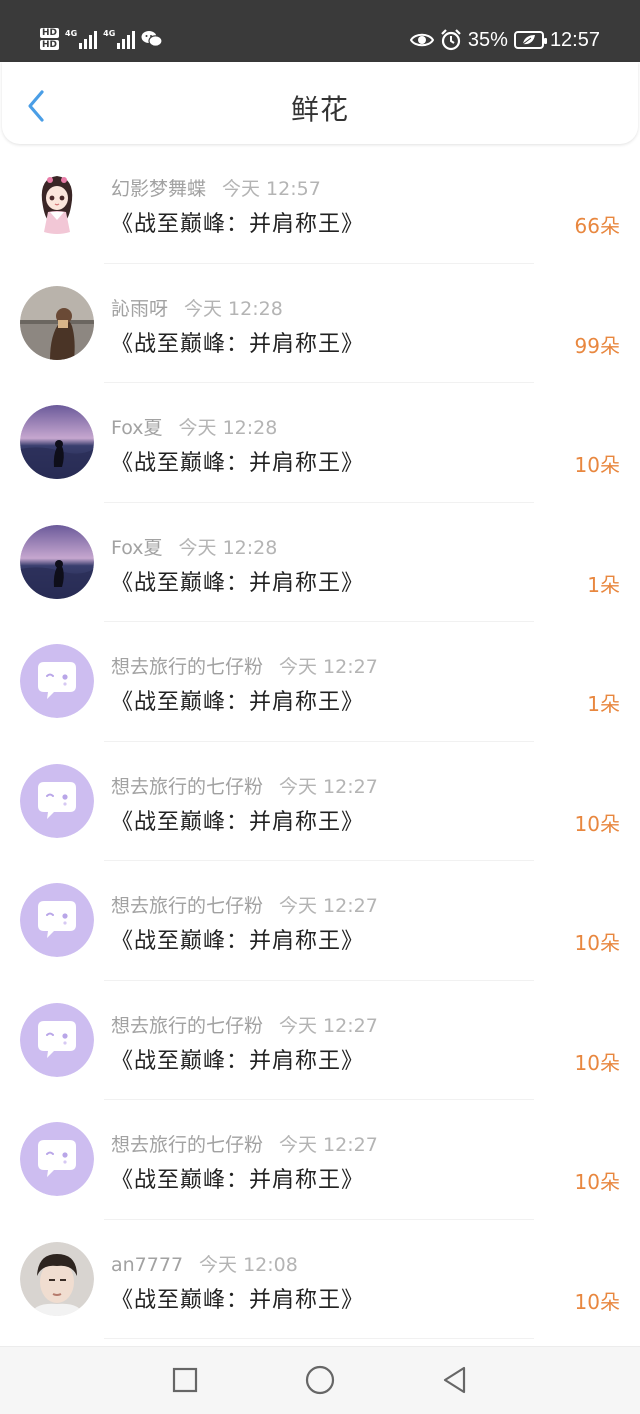 This screenshot has width=640, height=1414. I want to click on username: Fox夏, so click(137, 428).